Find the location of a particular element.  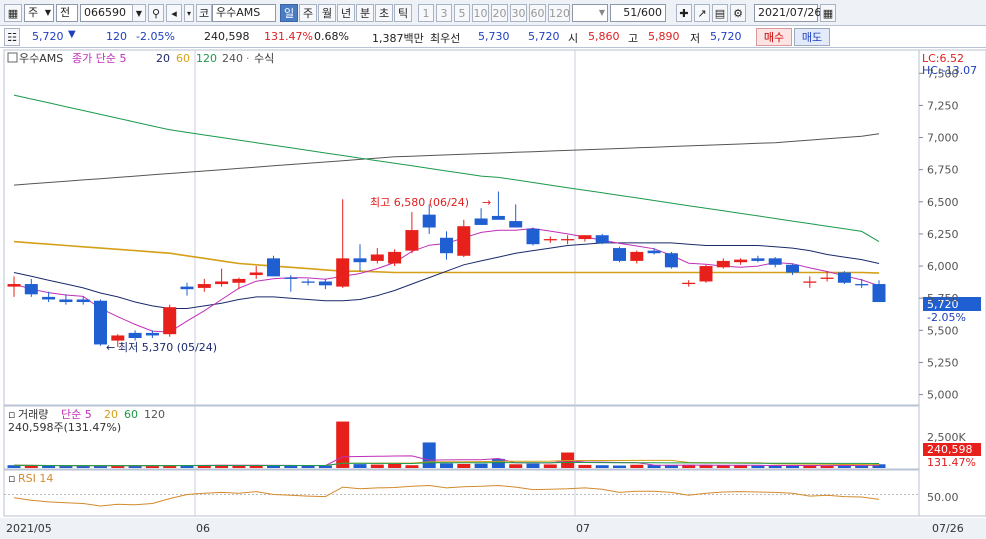

crosshair-icon: ✚ is located at coordinates (684, 13).